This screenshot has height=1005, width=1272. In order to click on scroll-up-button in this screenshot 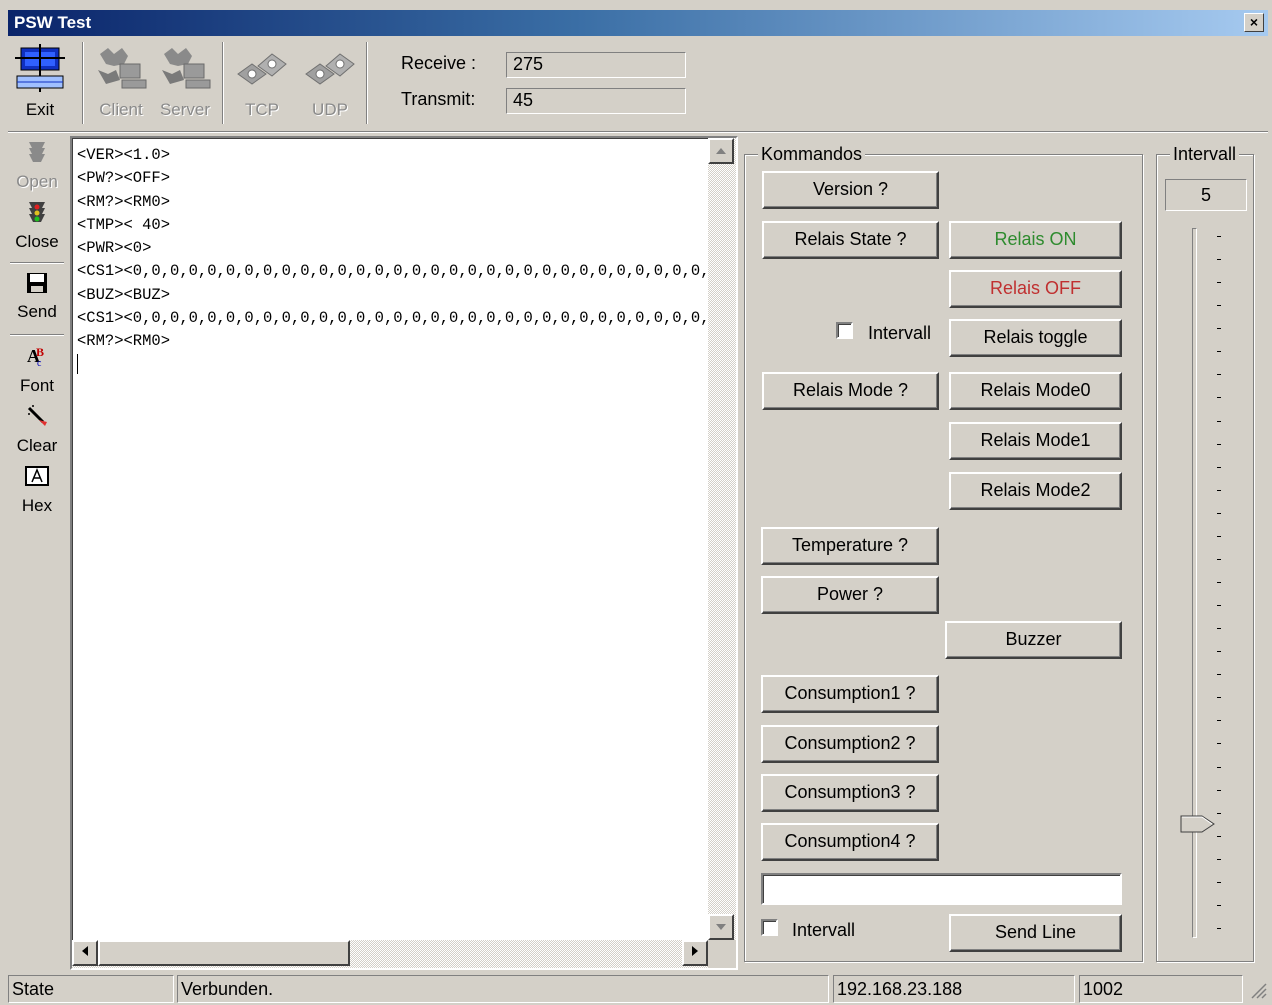, I will do `click(721, 151)`.